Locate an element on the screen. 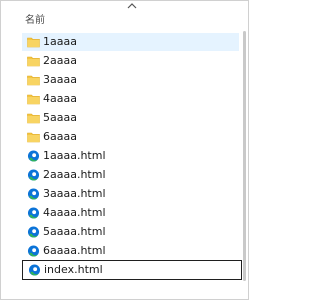 Image resolution: width=320 pixels, height=300 pixels. list-item-file: 5aaaa.html is located at coordinates (130, 232).